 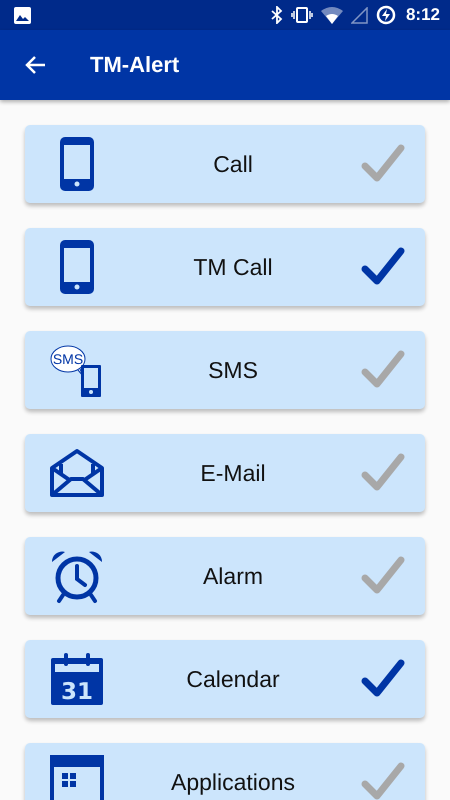 What do you see at coordinates (233, 473) in the screenshot?
I see `card-label: E-Mail` at bounding box center [233, 473].